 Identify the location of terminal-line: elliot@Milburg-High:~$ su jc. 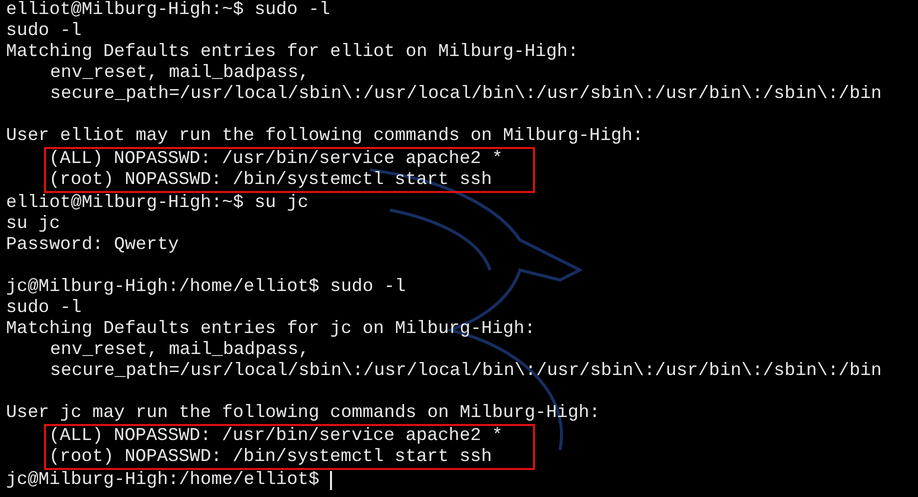
(157, 203).